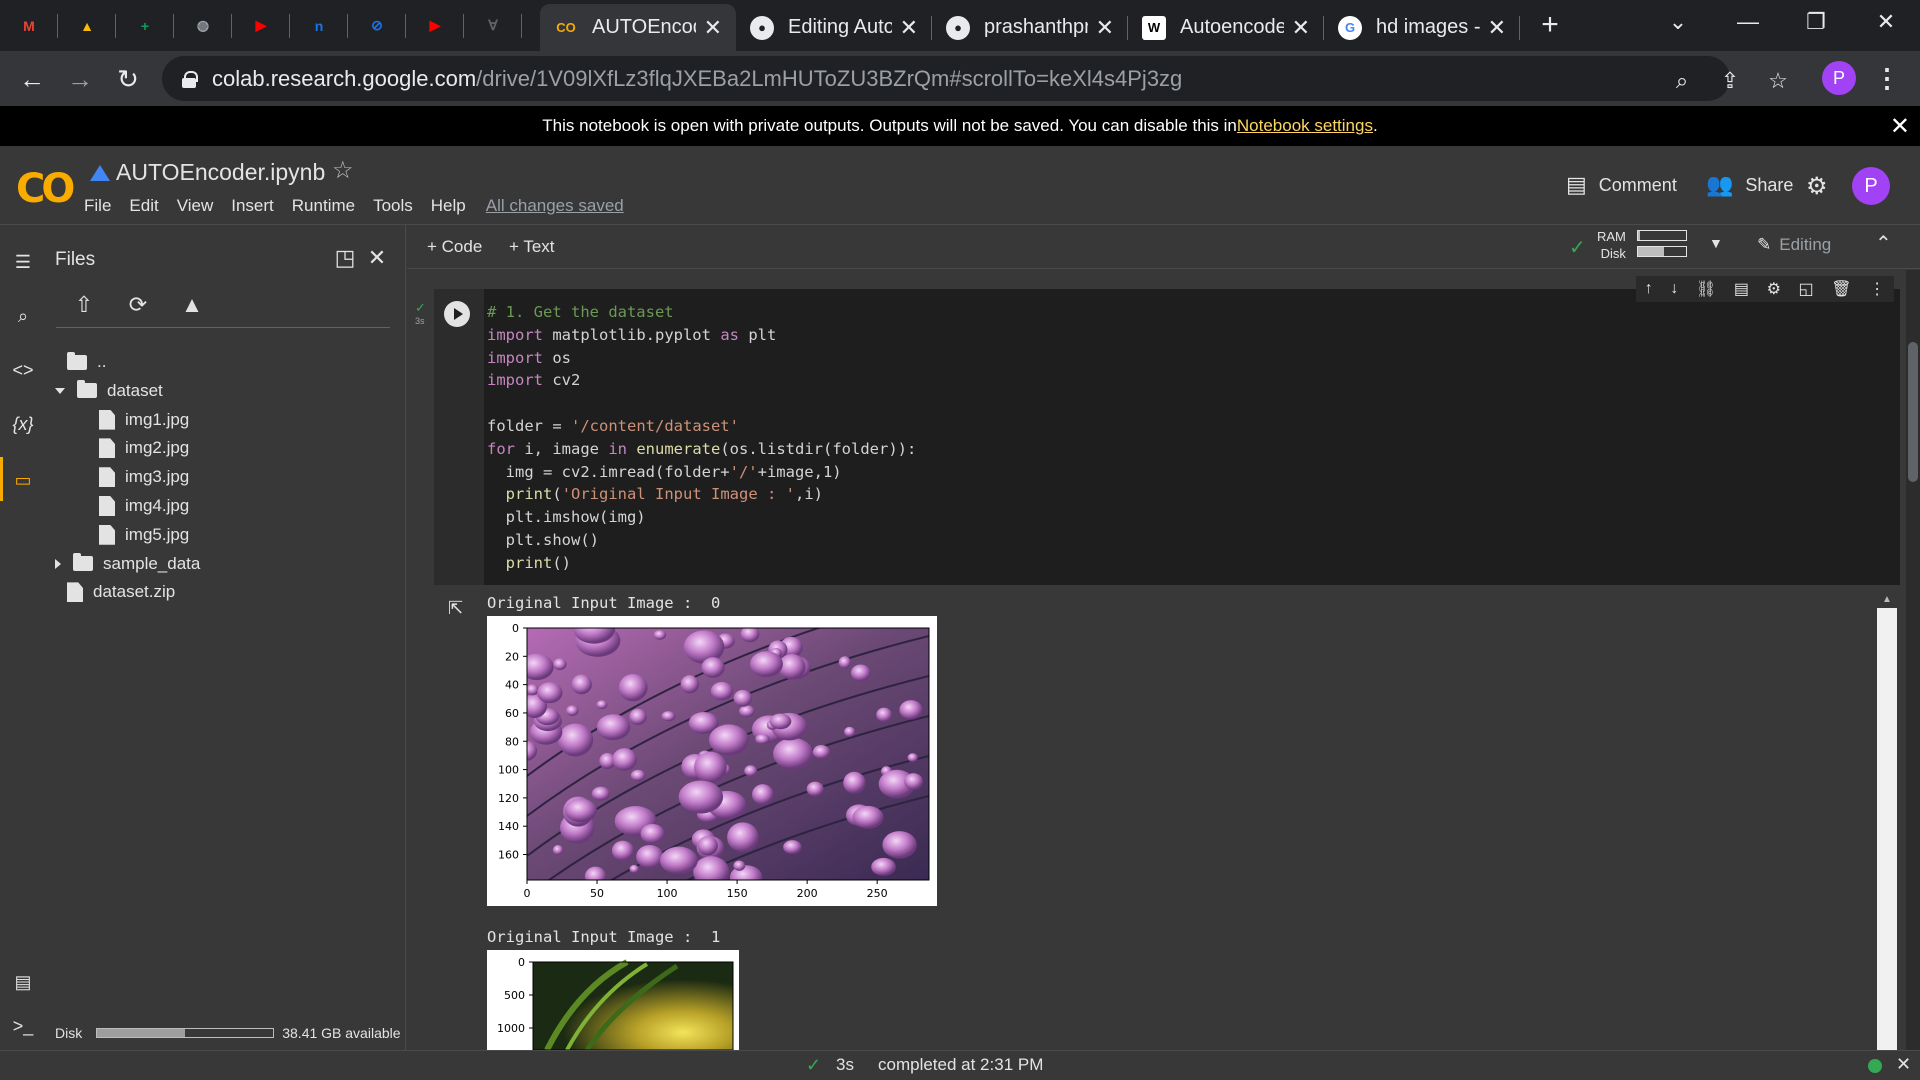 The width and height of the screenshot is (1920, 1080). Describe the element at coordinates (1794, 245) in the screenshot. I see `editing-mode-button: ✎ Editing` at that location.